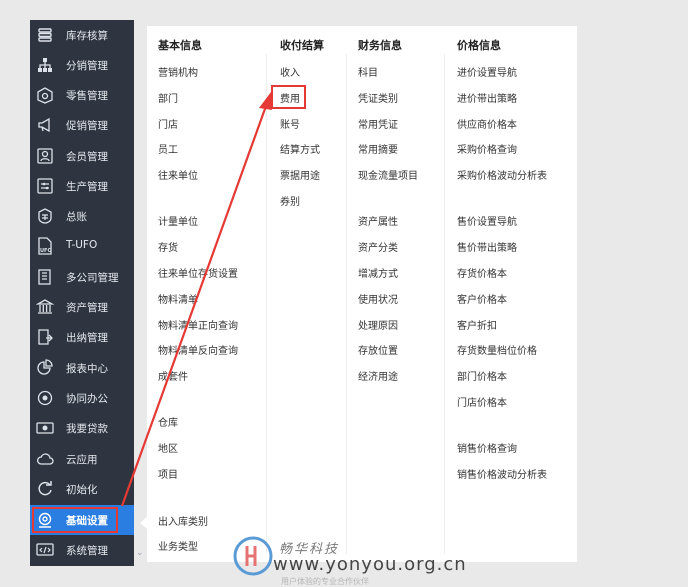  I want to click on menu-item: 存货价格本, so click(482, 272).